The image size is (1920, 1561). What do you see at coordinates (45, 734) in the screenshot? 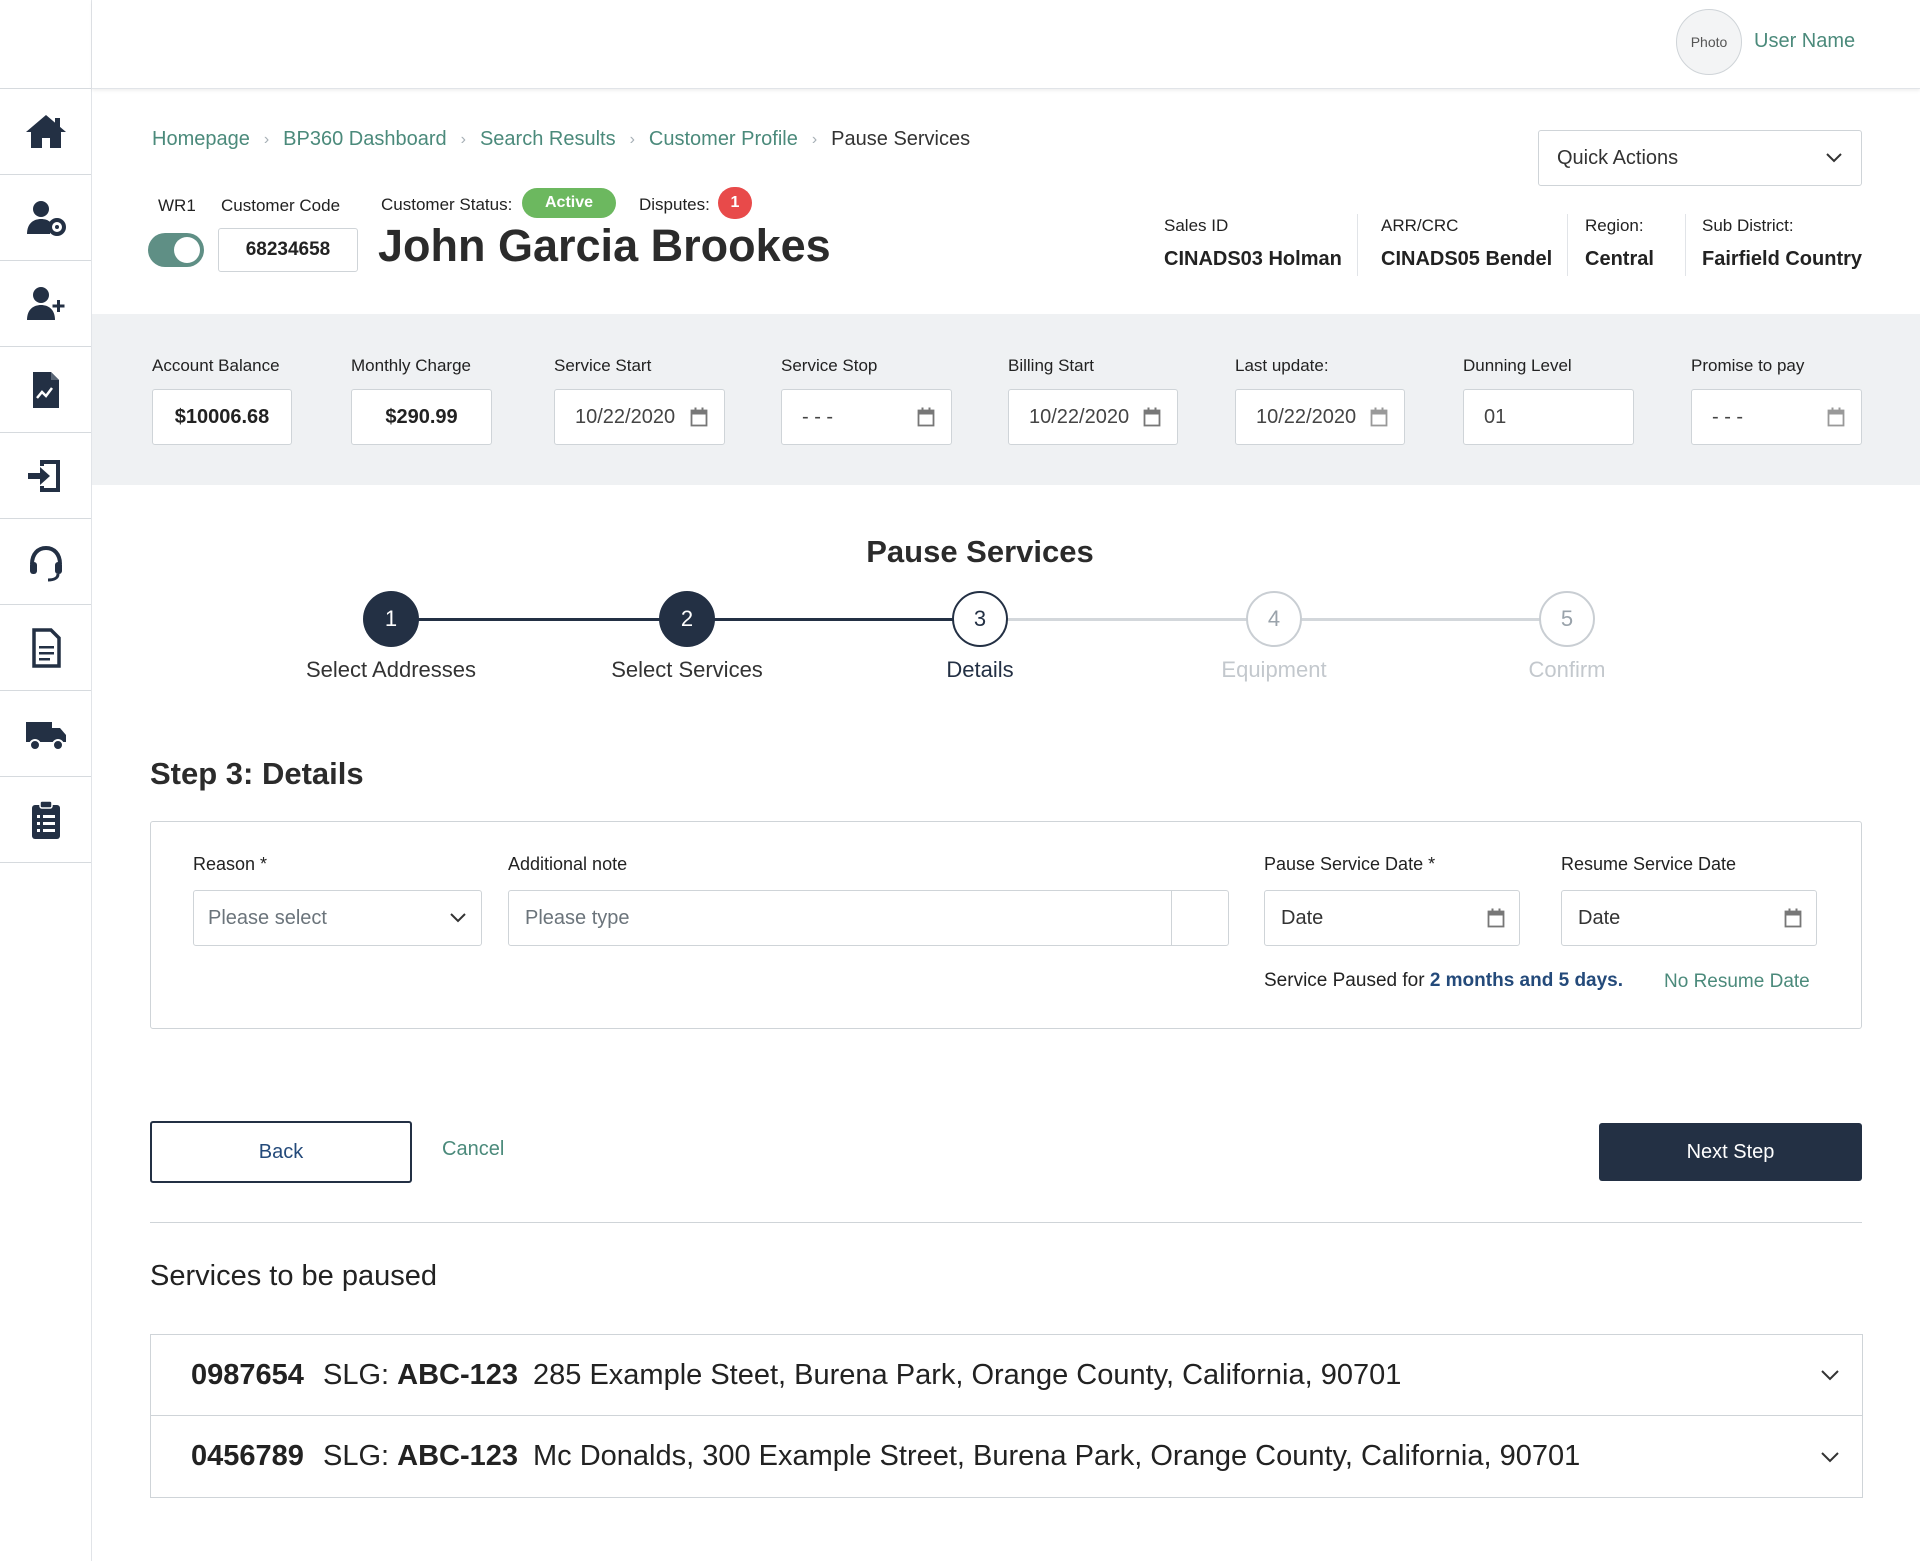
I see `sidebar-item-delivery` at bounding box center [45, 734].